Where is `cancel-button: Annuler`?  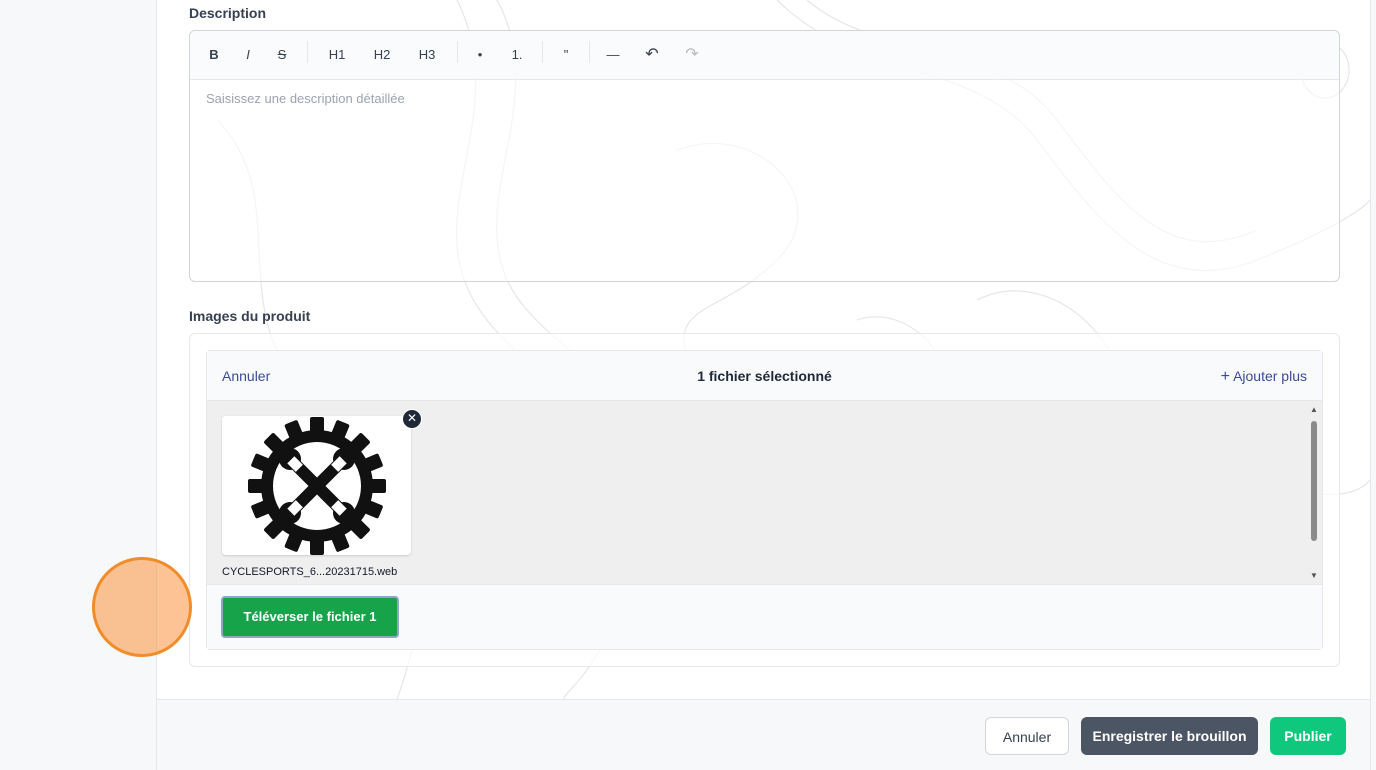
cancel-button: Annuler is located at coordinates (1027, 736).